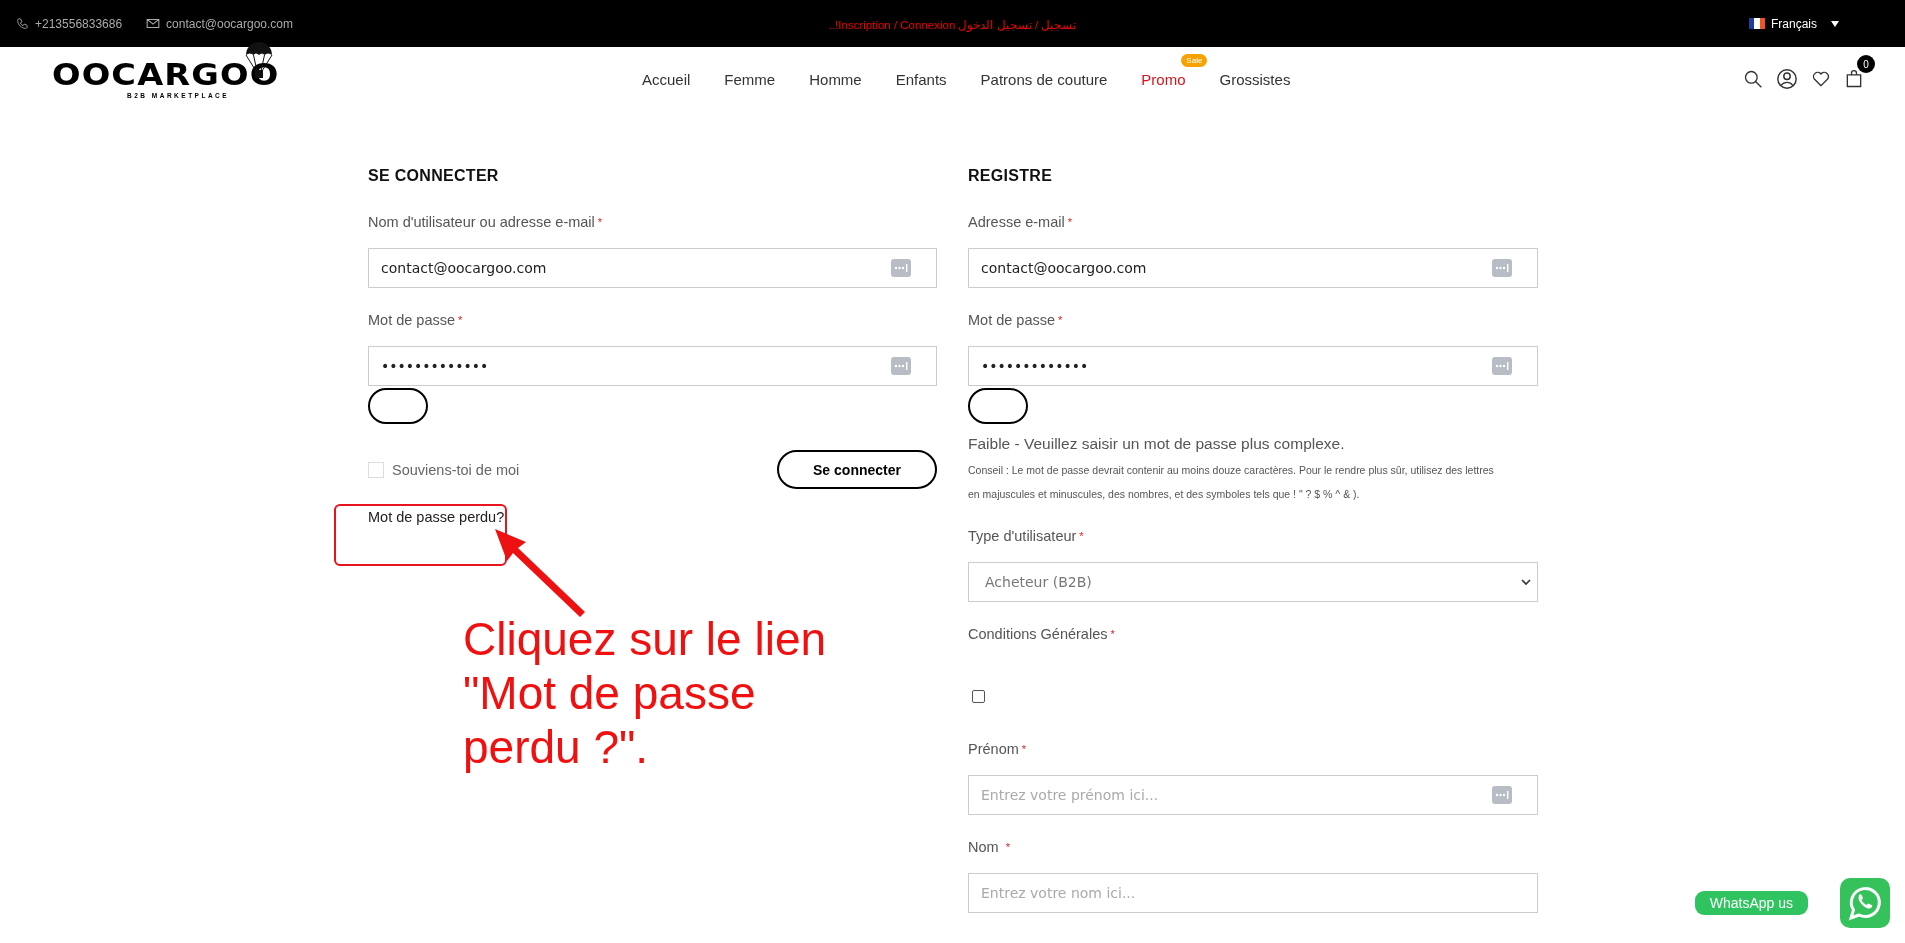  What do you see at coordinates (229, 23) in the screenshot?
I see `email-address: contact@oocargoo.com` at bounding box center [229, 23].